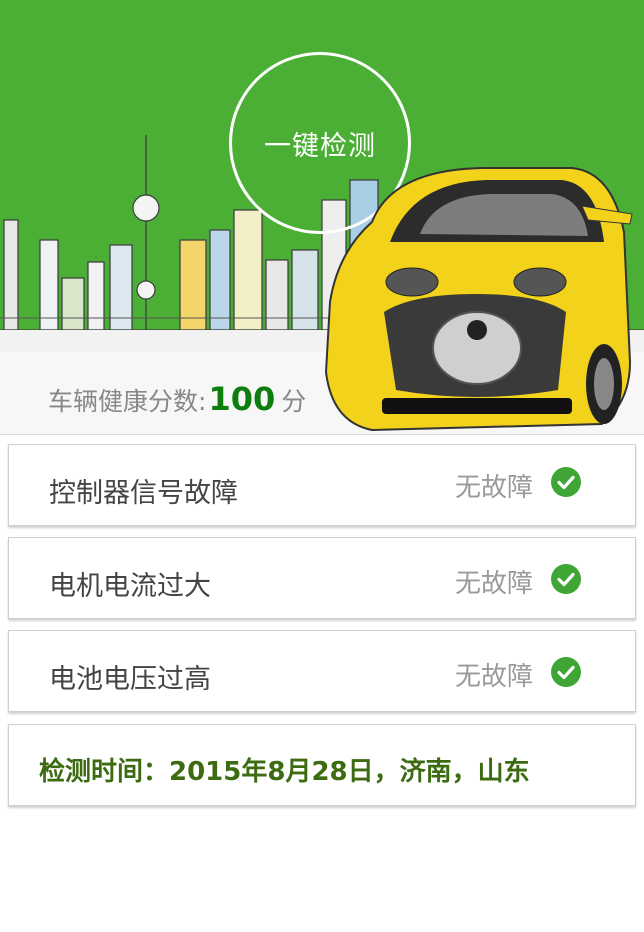 This screenshot has width=644, height=932. I want to click on inspection-time-text: 检测时间：2015年8月28日，济南，山东, so click(284, 772).